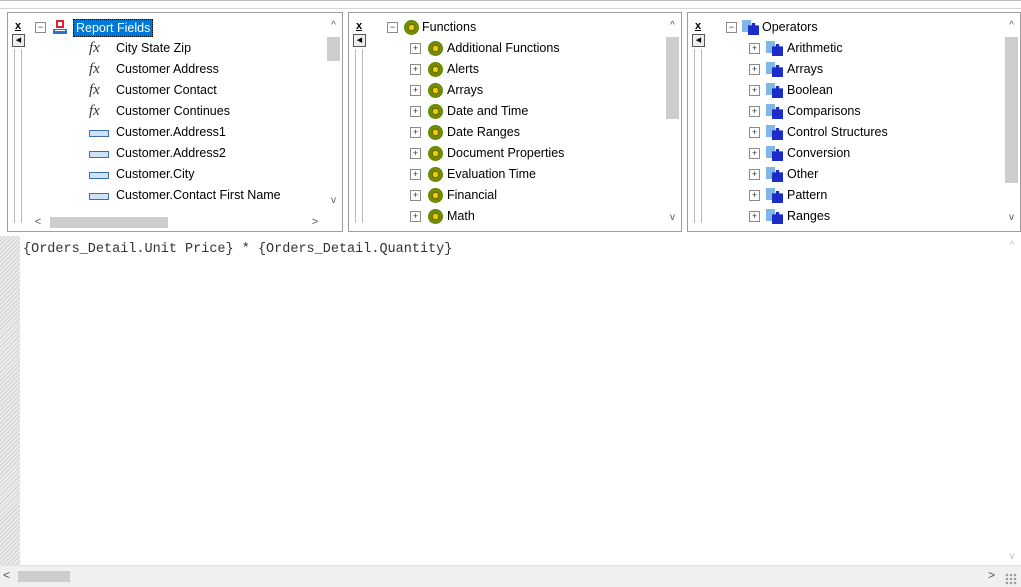  I want to click on tree-item: + Date Ranges, so click(517, 132).